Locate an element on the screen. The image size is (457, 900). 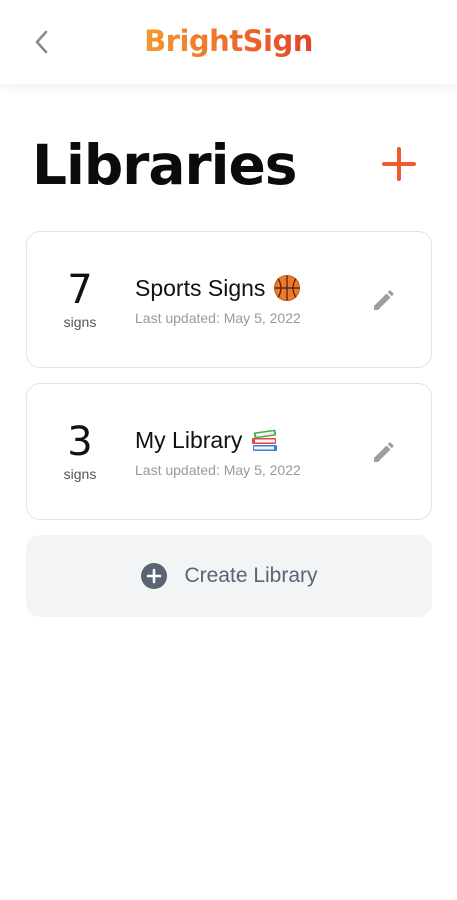
library-name-row: Sports Signs is located at coordinates (250, 288).